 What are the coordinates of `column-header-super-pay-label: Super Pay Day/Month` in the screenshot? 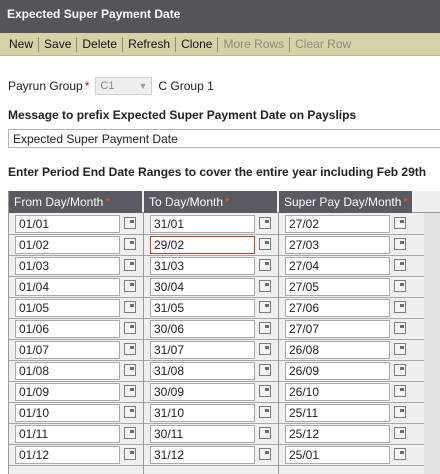 It's located at (343, 202).